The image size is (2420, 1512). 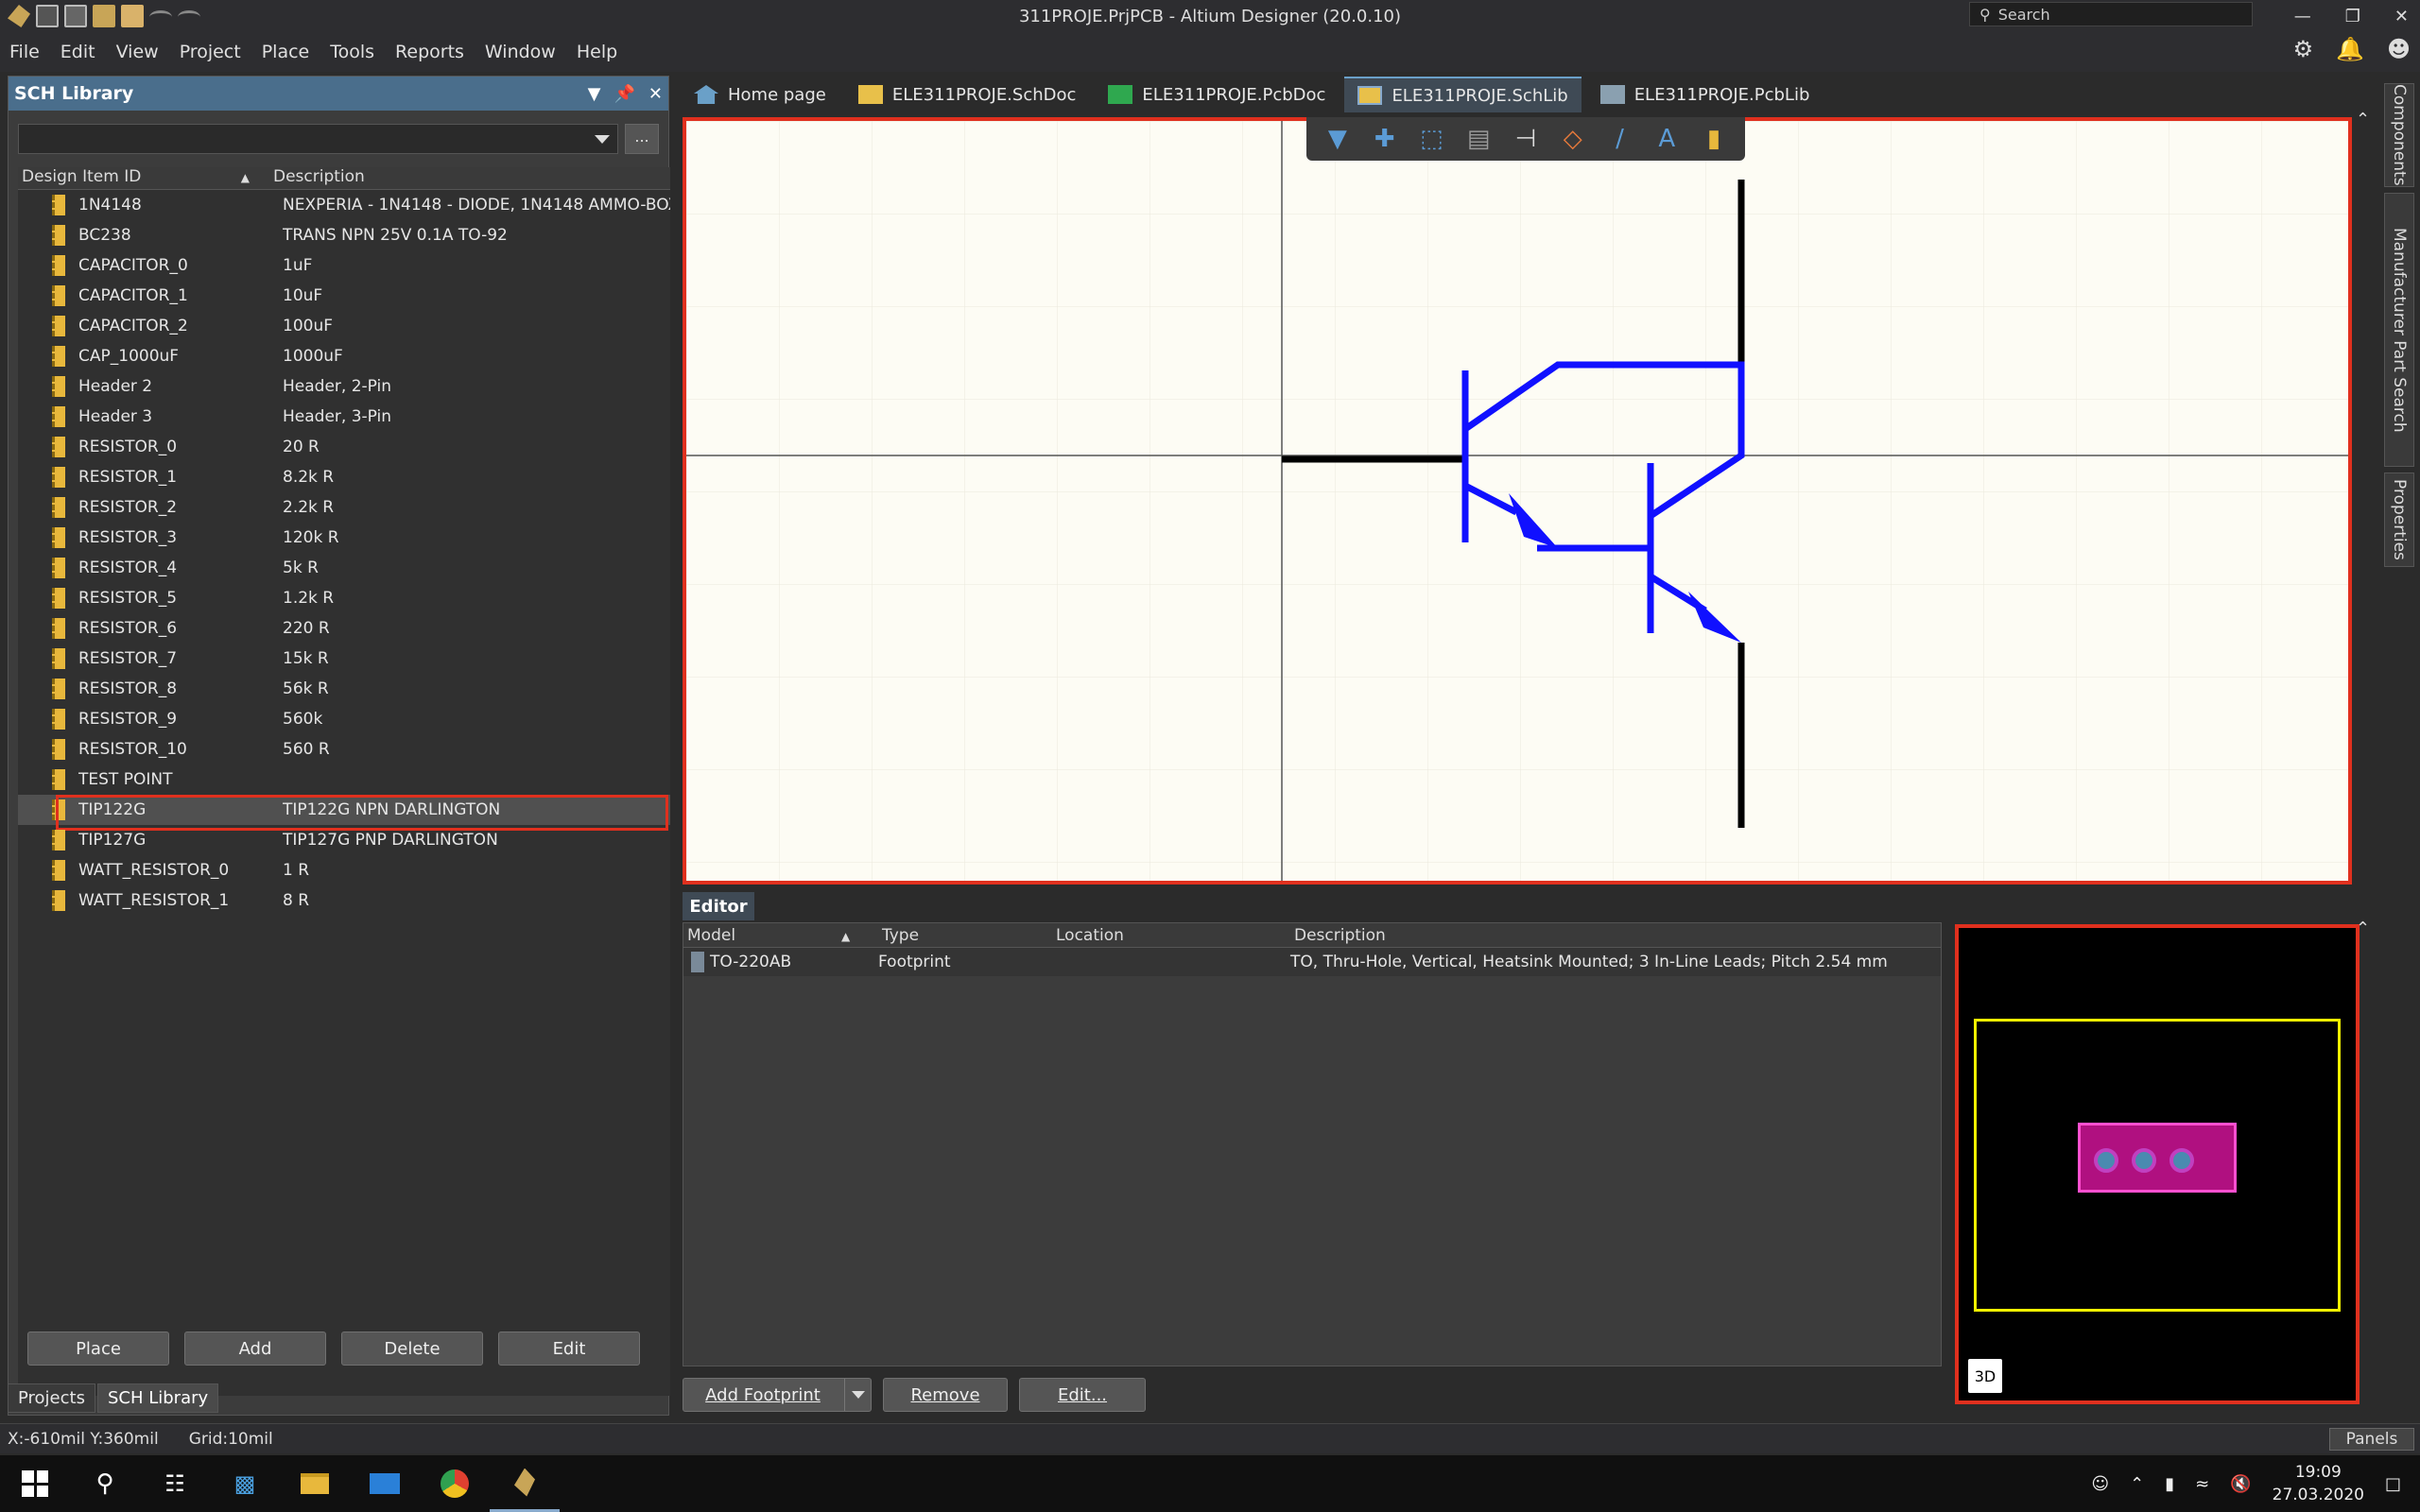 What do you see at coordinates (352, 52) in the screenshot?
I see `menu-tools: Tools` at bounding box center [352, 52].